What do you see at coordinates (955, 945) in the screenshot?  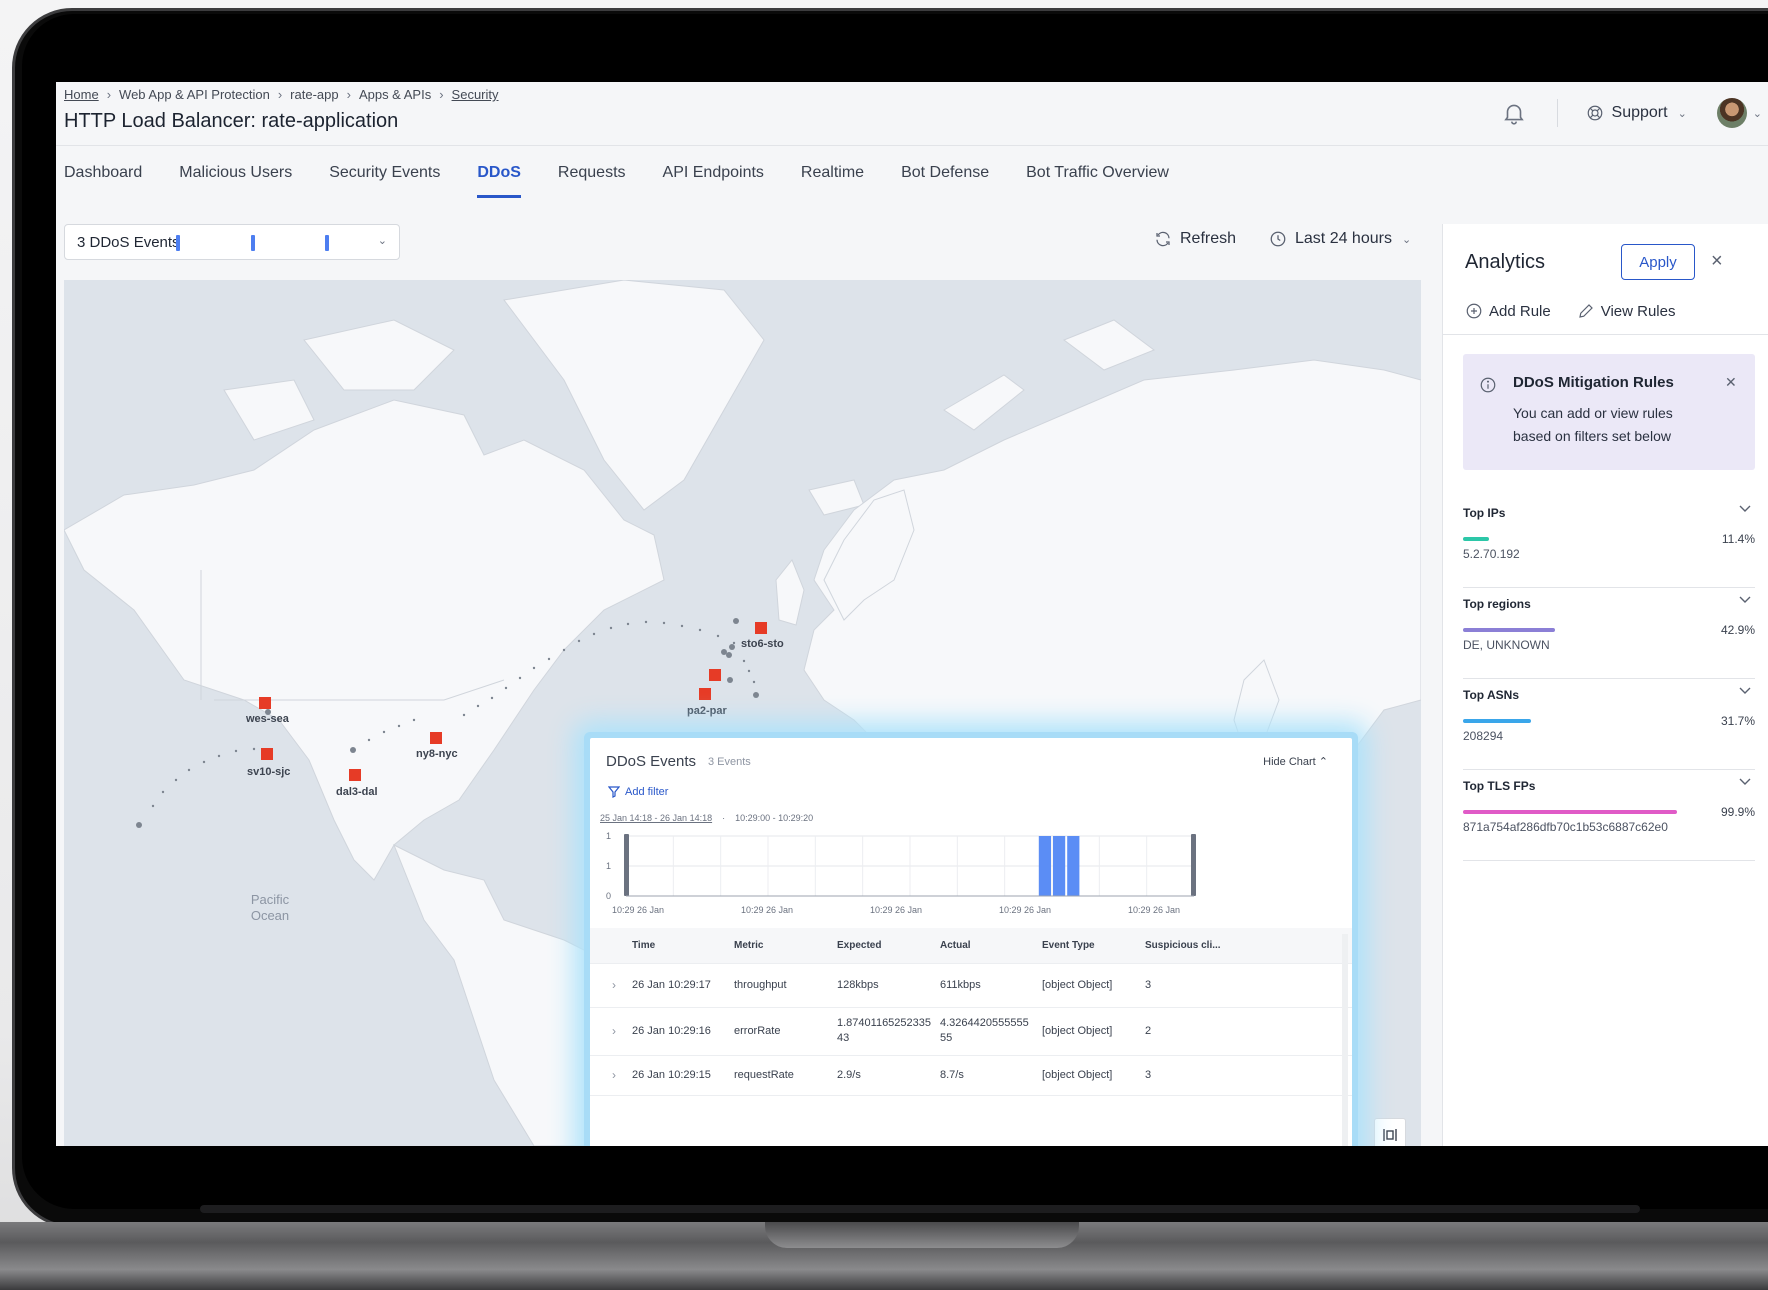 I see `col-actual: Actual` at bounding box center [955, 945].